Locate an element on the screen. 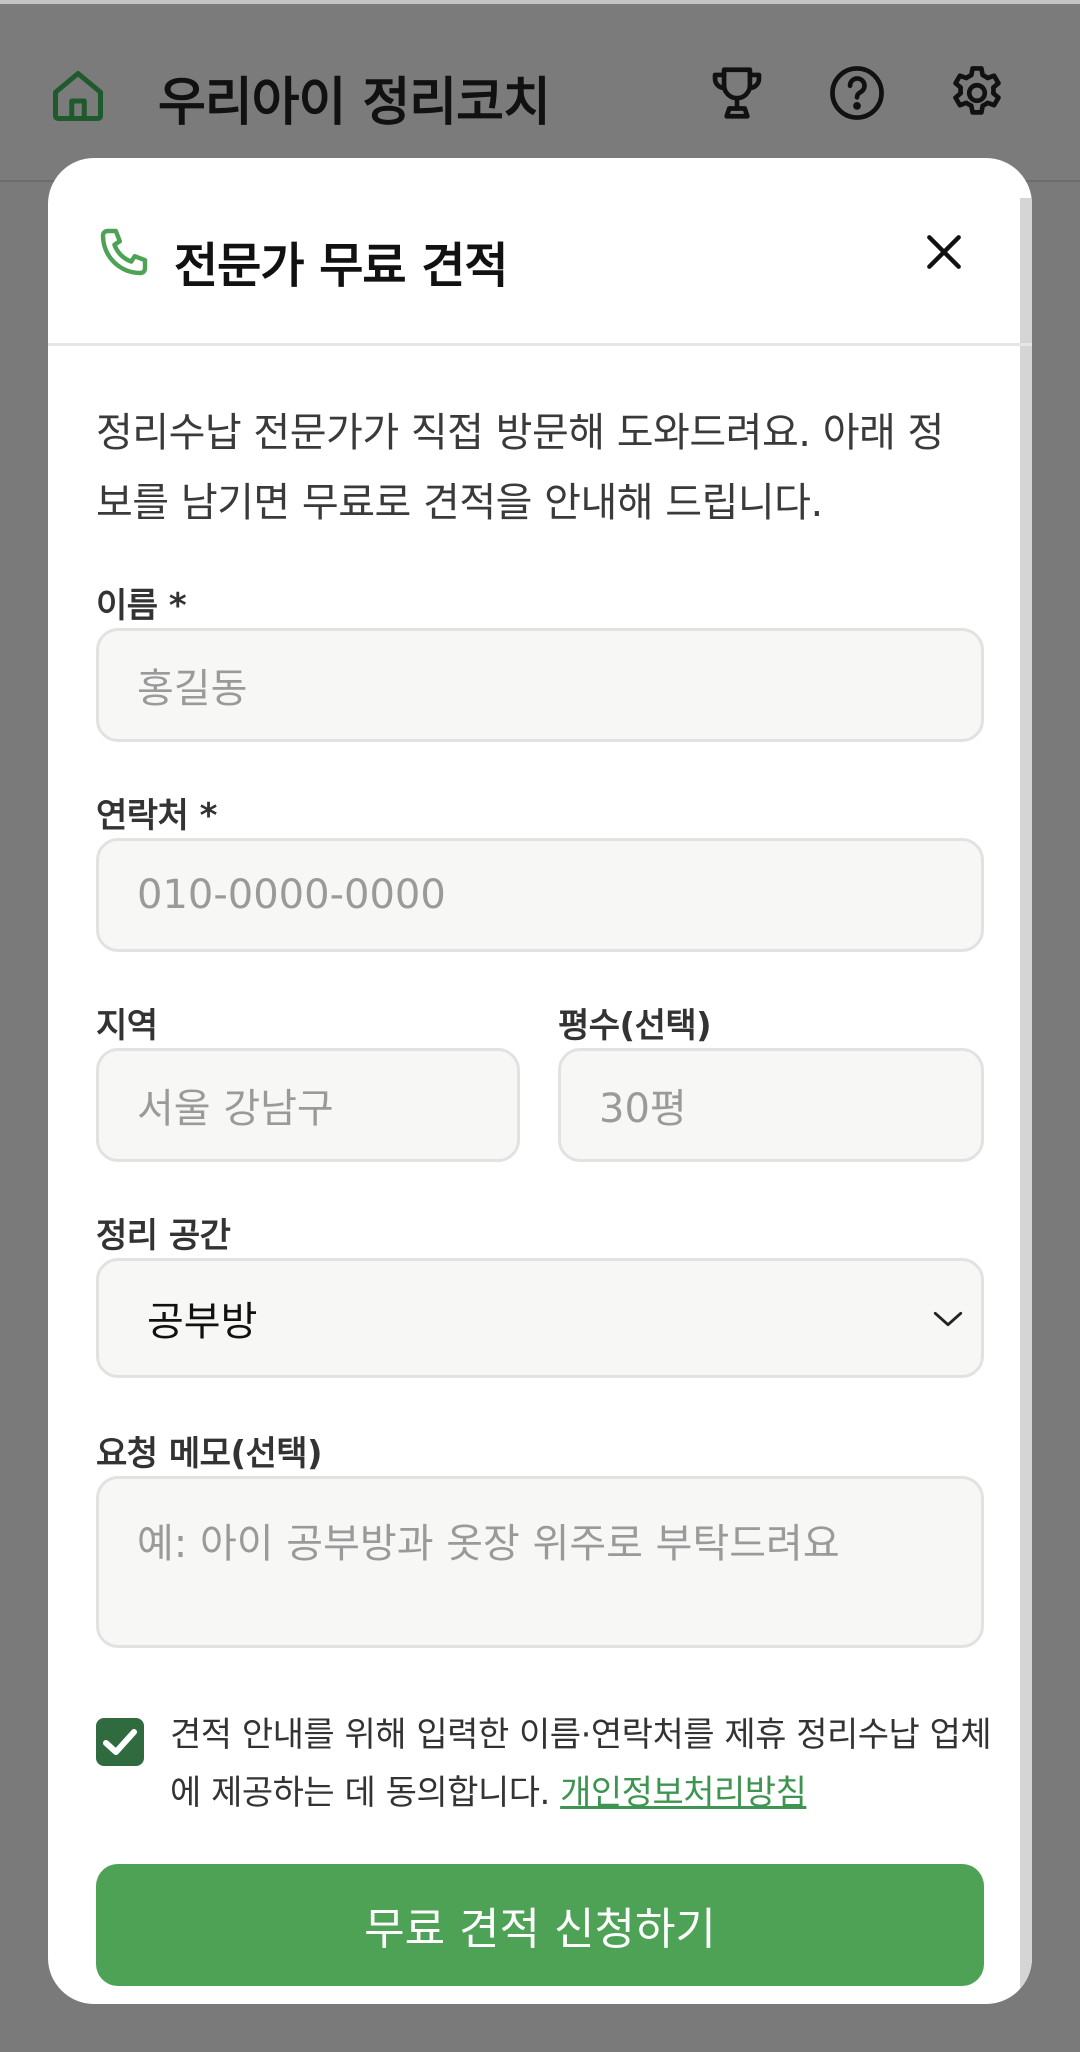 This screenshot has height=2052, width=1080. memo-textarea: 예: 아이 공부방과 옷장 위주로 부탁드려요 is located at coordinates (540, 1562).